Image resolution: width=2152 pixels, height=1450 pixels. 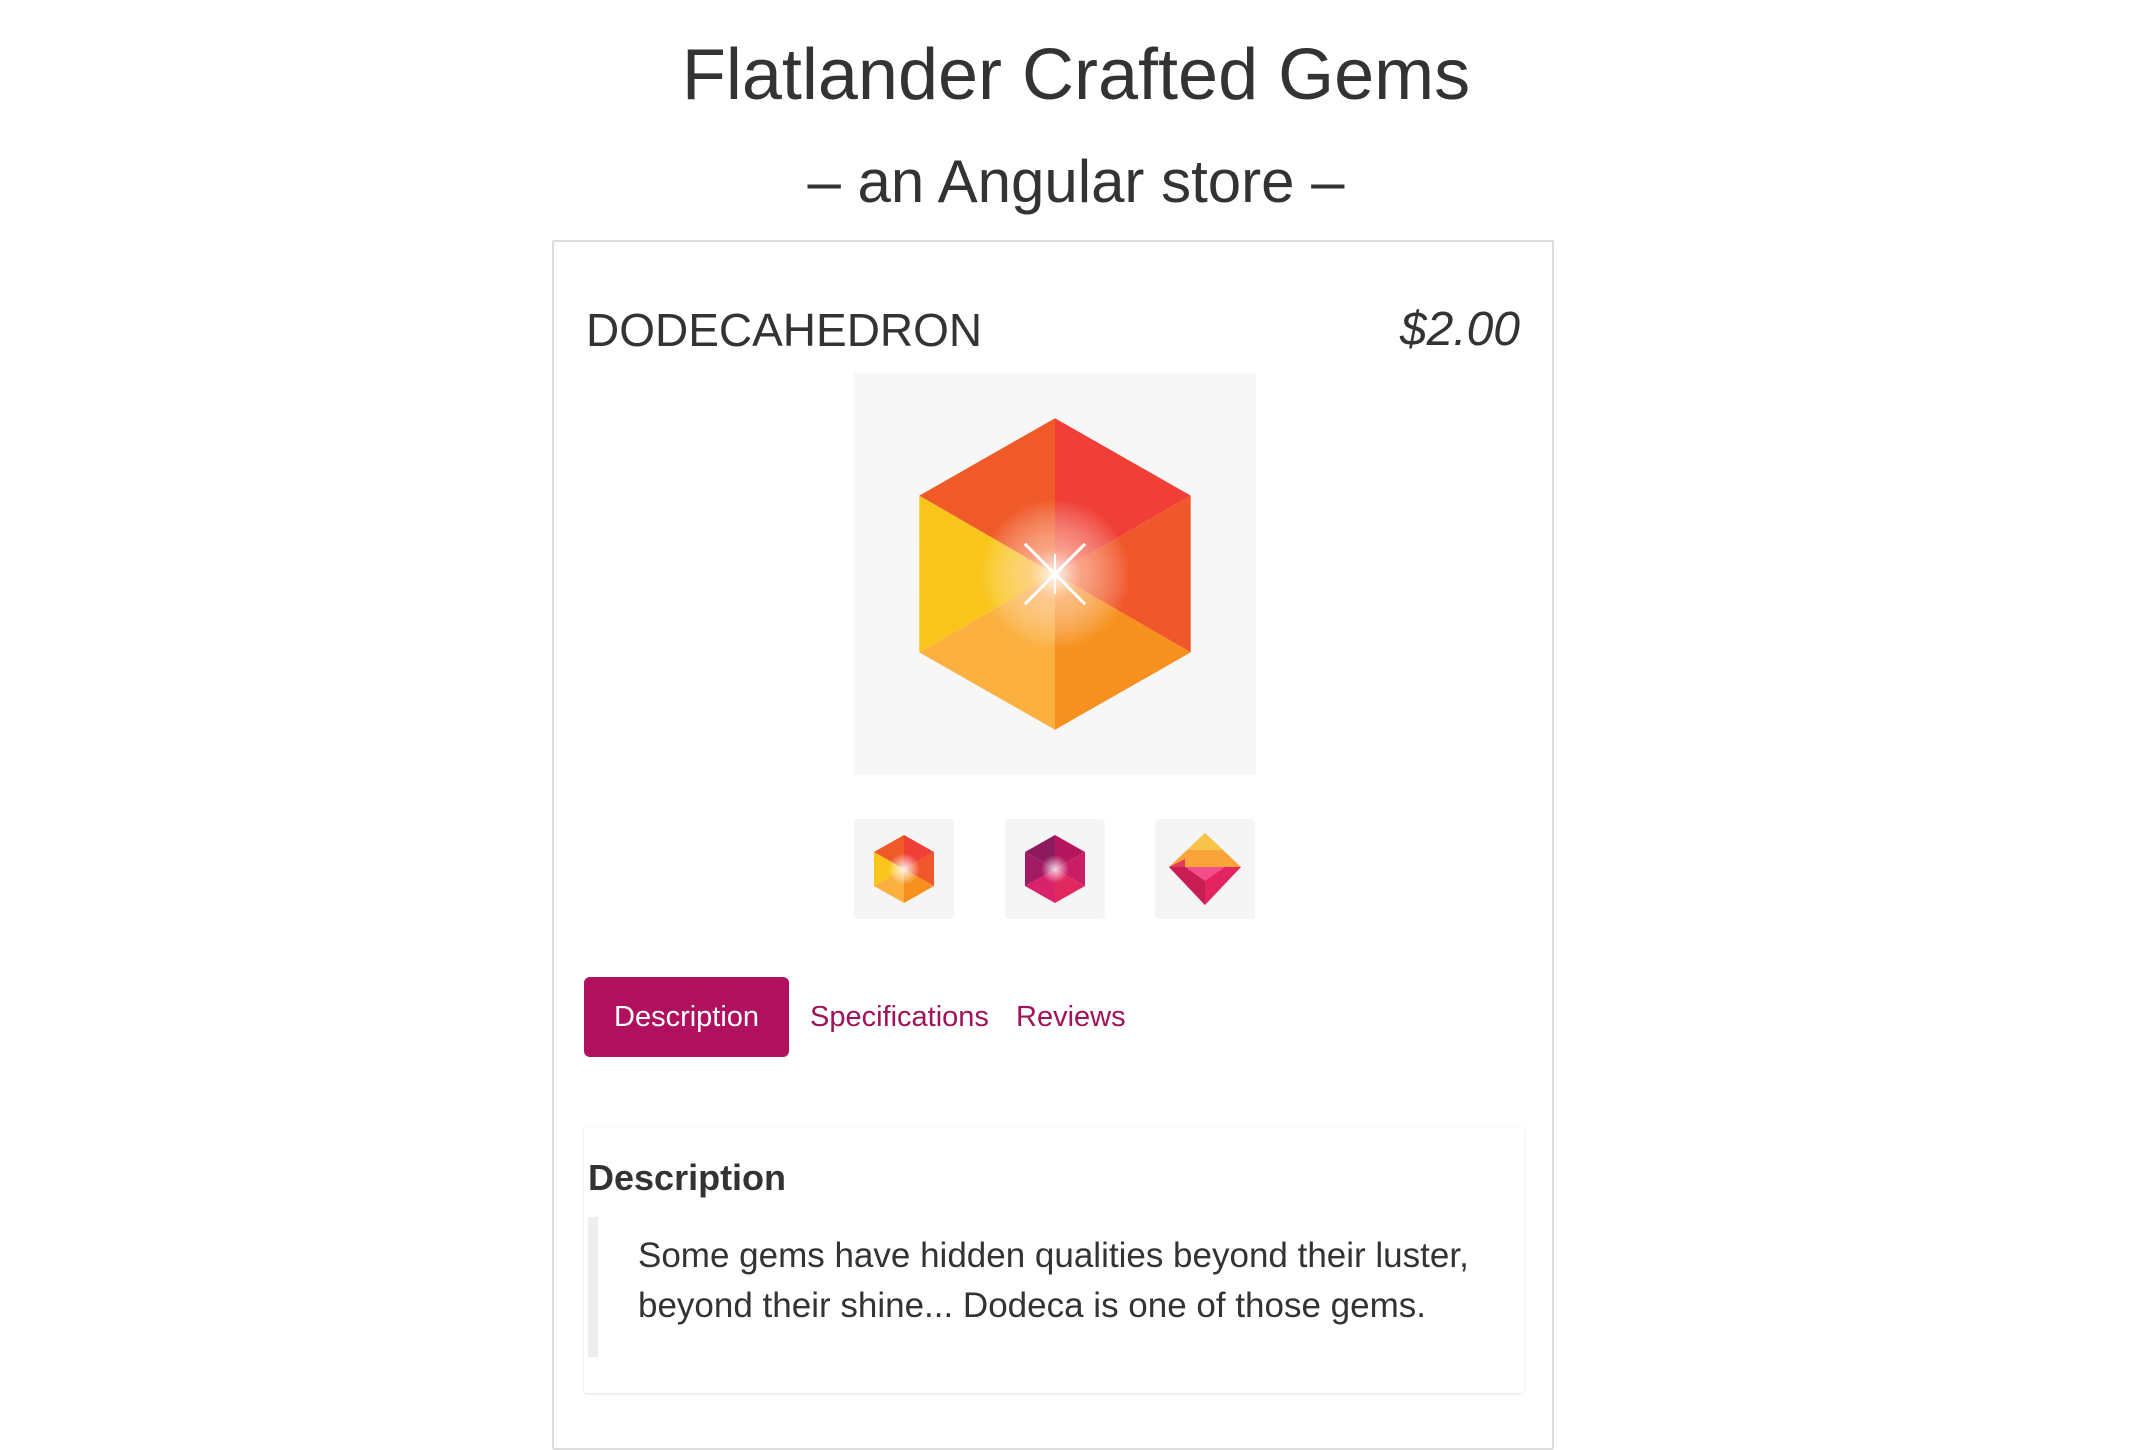 I want to click on tab-reviews: Reviews, so click(x=1071, y=1017).